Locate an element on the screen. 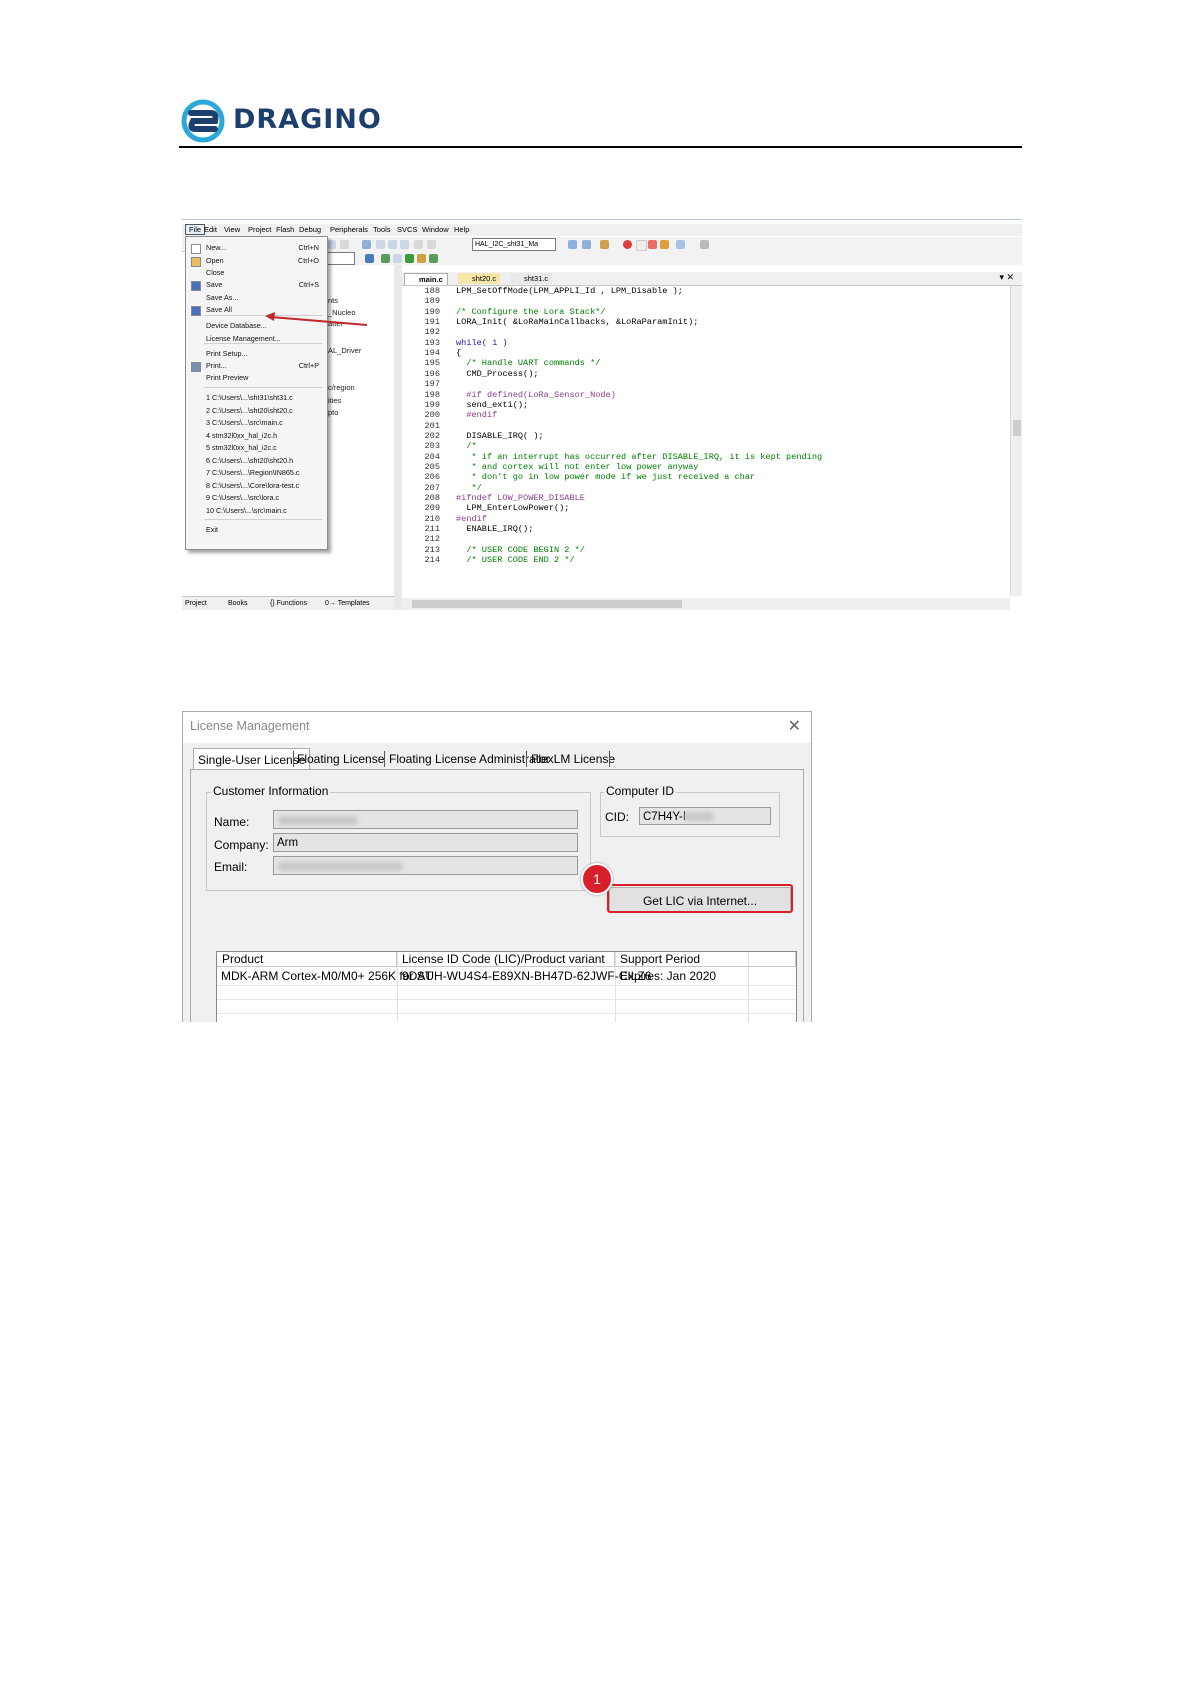  highlight-box is located at coordinates (700, 898).